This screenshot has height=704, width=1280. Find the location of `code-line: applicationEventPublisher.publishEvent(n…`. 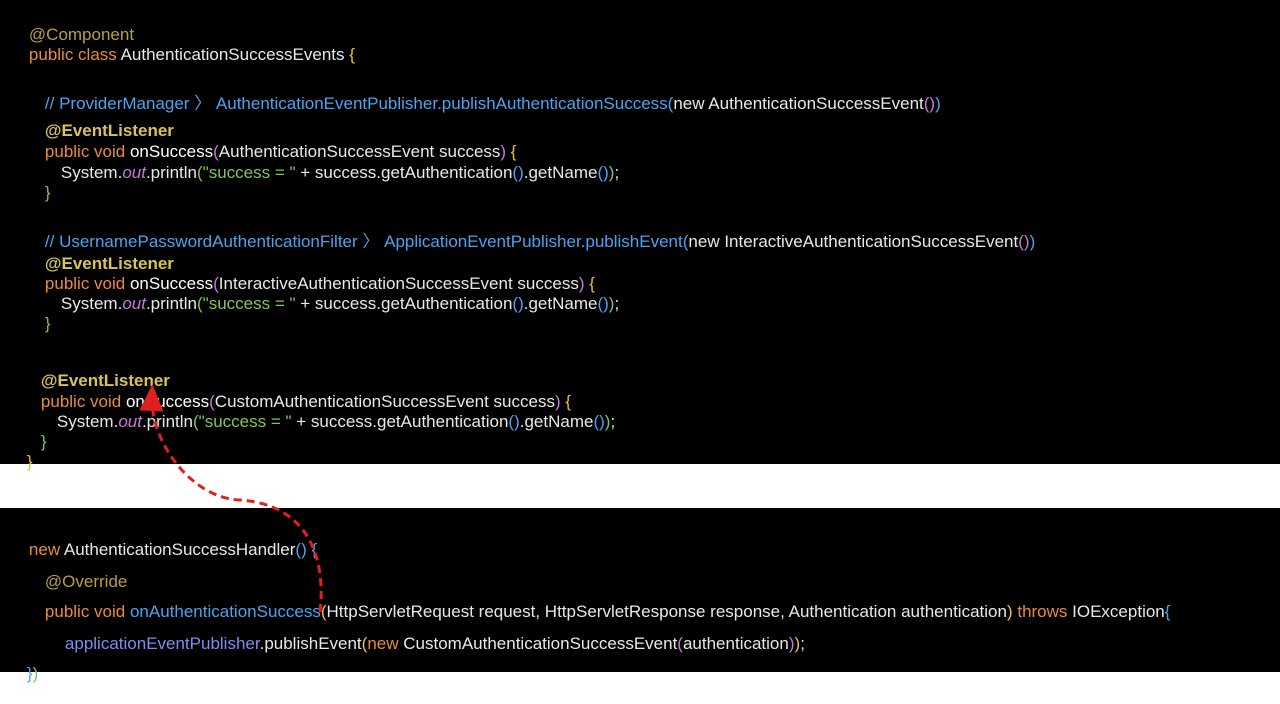

code-line: applicationEventPublisher.publishEvent(n… is located at coordinates (425, 644).